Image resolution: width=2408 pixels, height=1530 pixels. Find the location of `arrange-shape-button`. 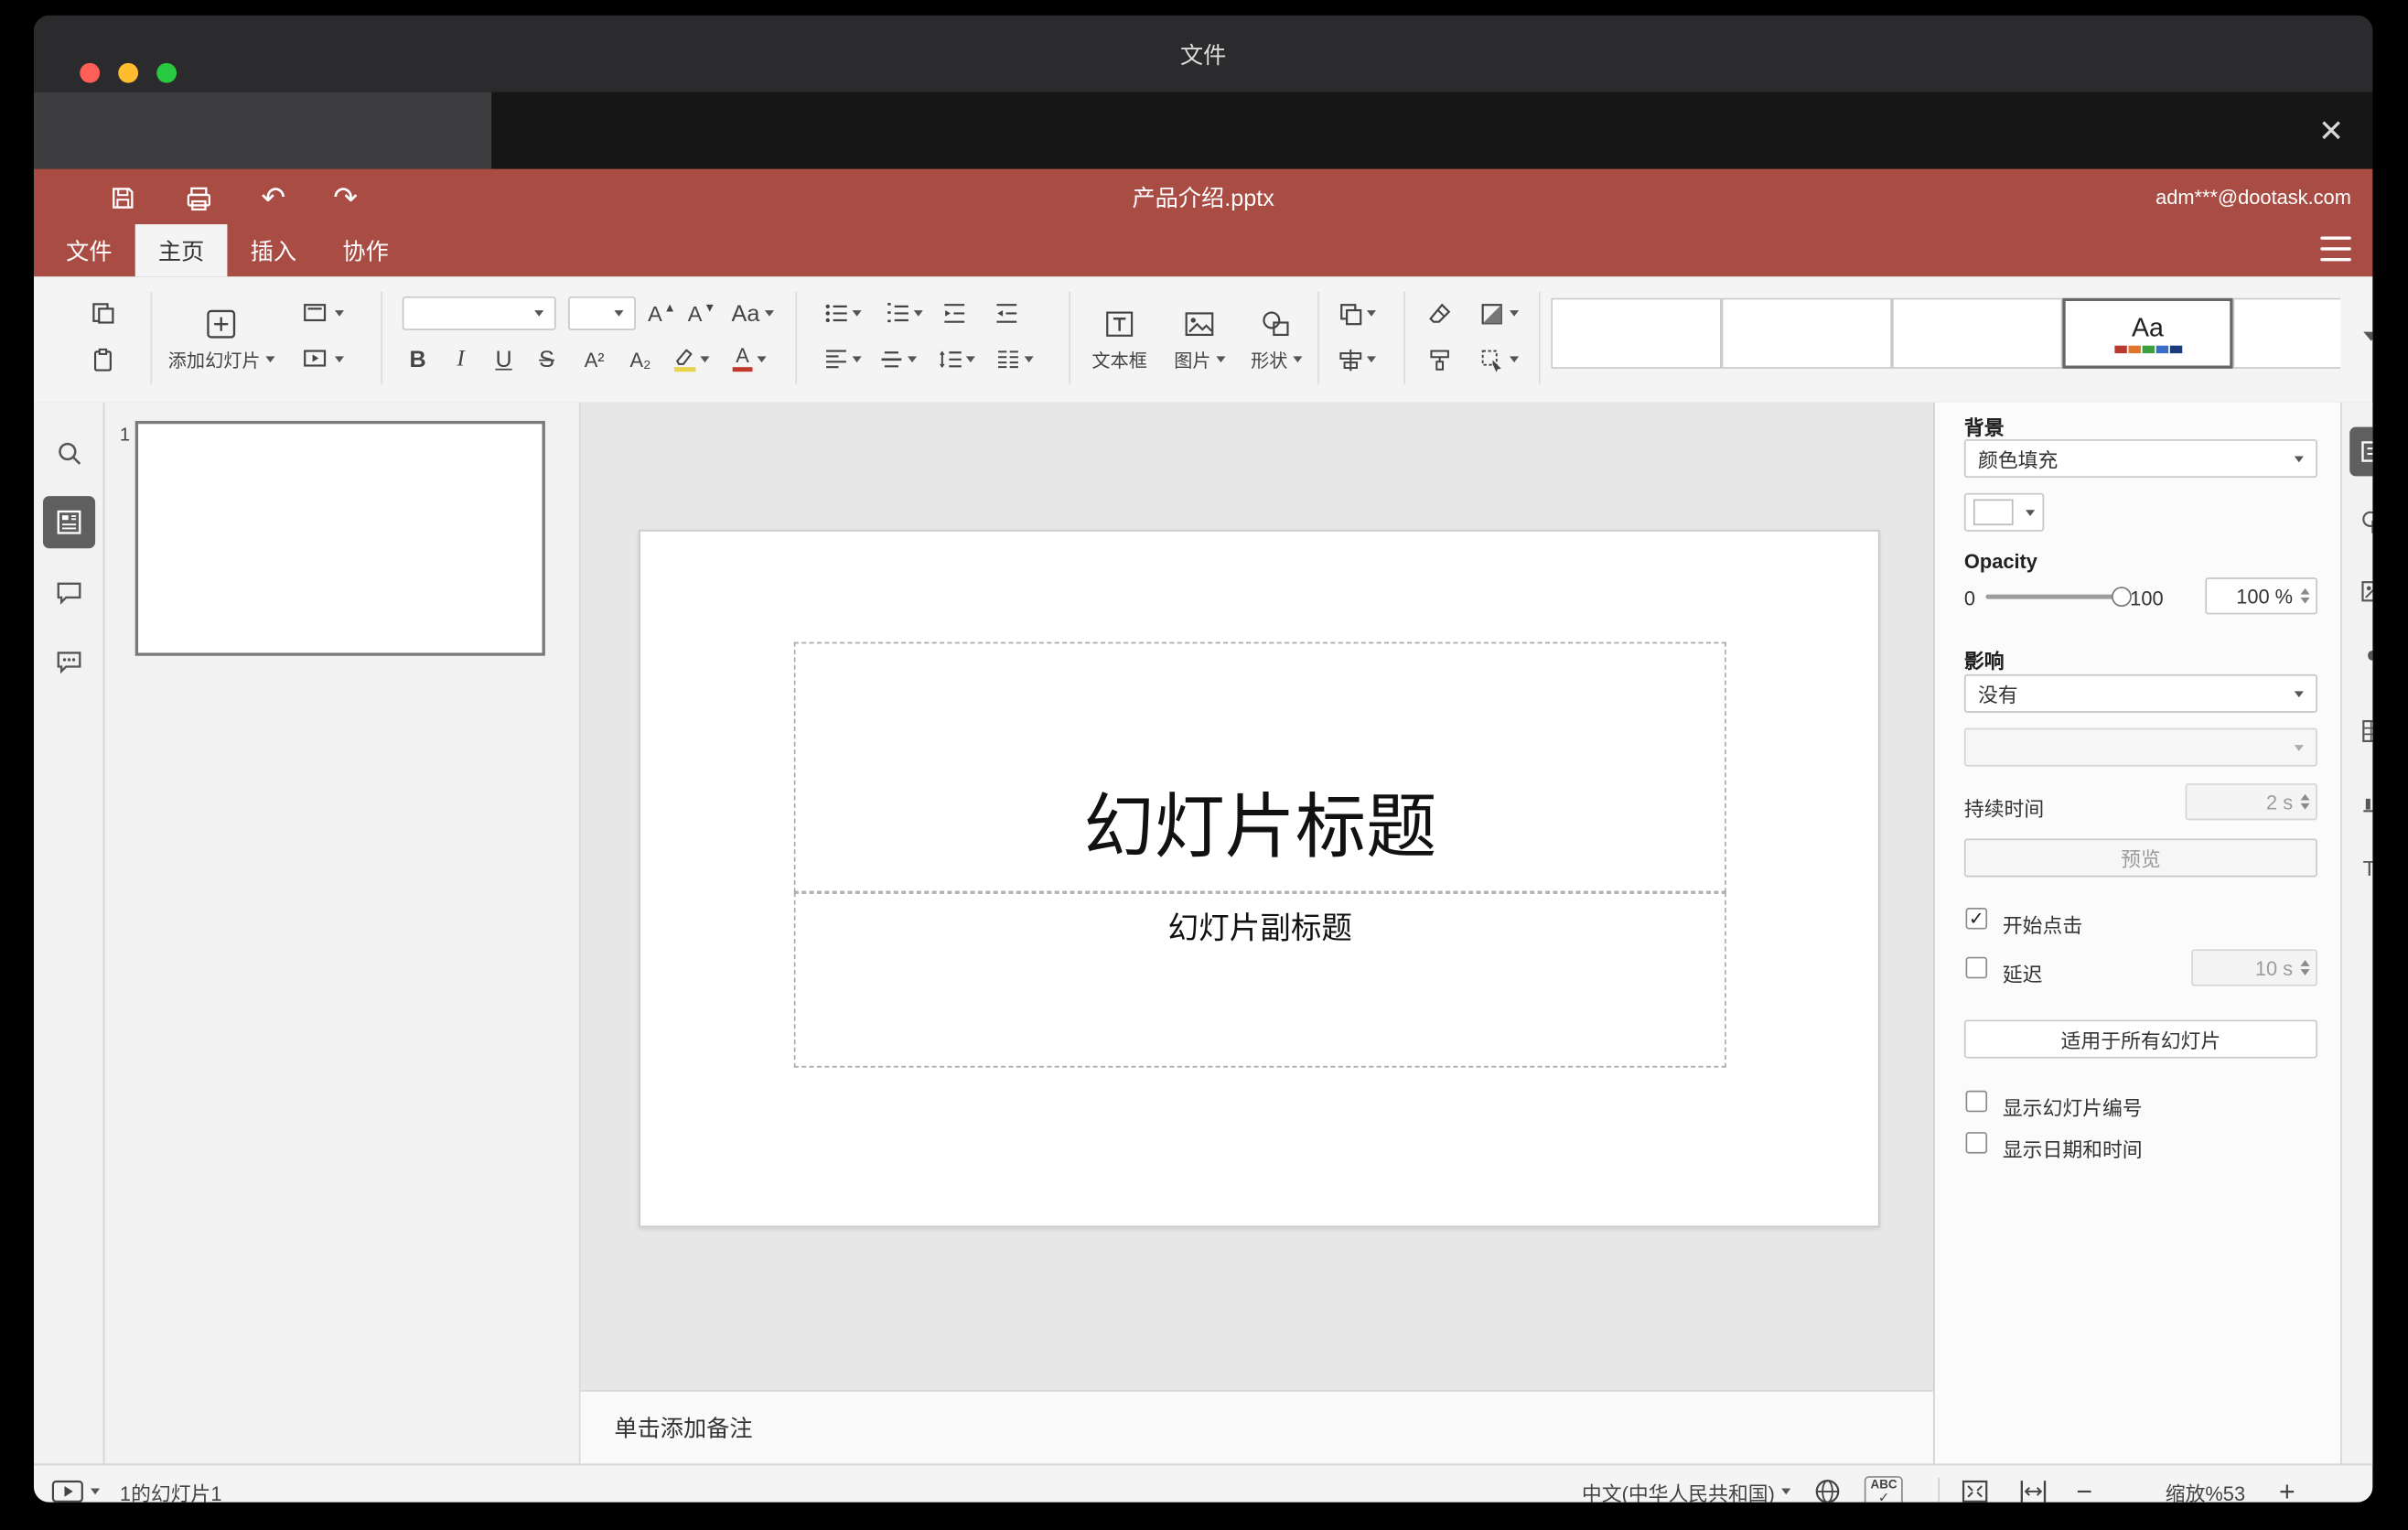

arrange-shape-button is located at coordinates (1356, 314).